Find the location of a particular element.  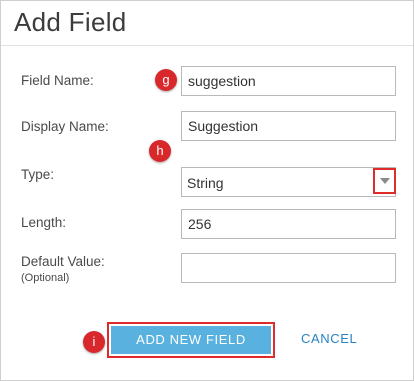

add-button-highlight: ADD NEW FIELD is located at coordinates (191, 340).